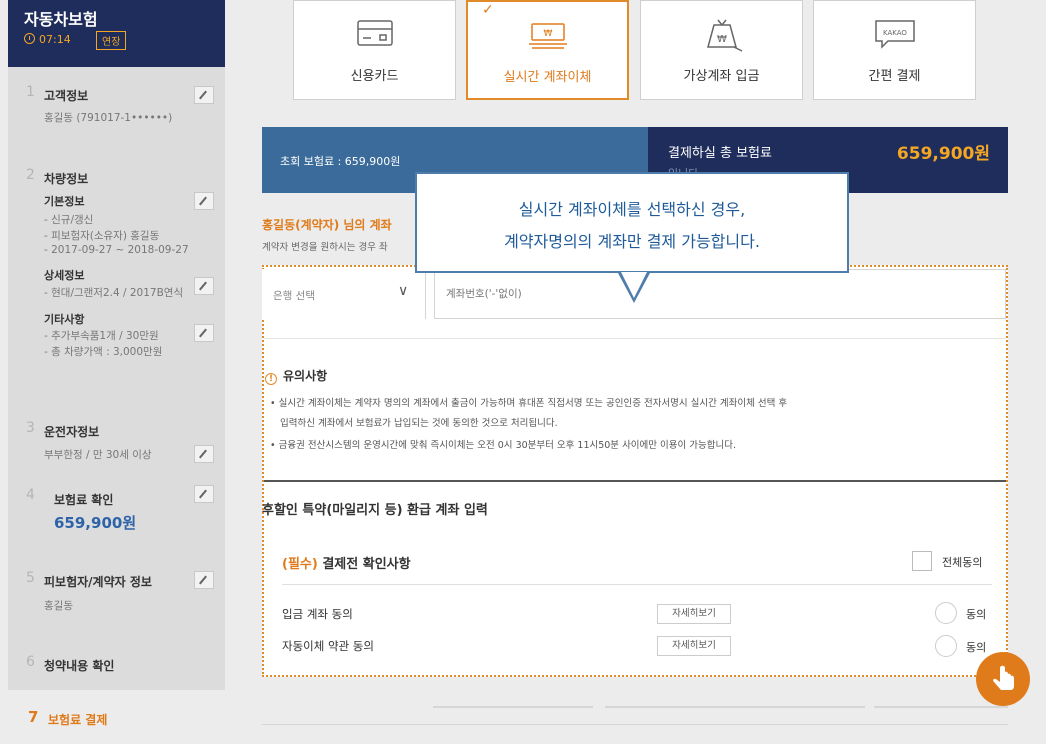  What do you see at coordinates (344, 294) in the screenshot?
I see `bank-select: 은행 선택 ∨` at bounding box center [344, 294].